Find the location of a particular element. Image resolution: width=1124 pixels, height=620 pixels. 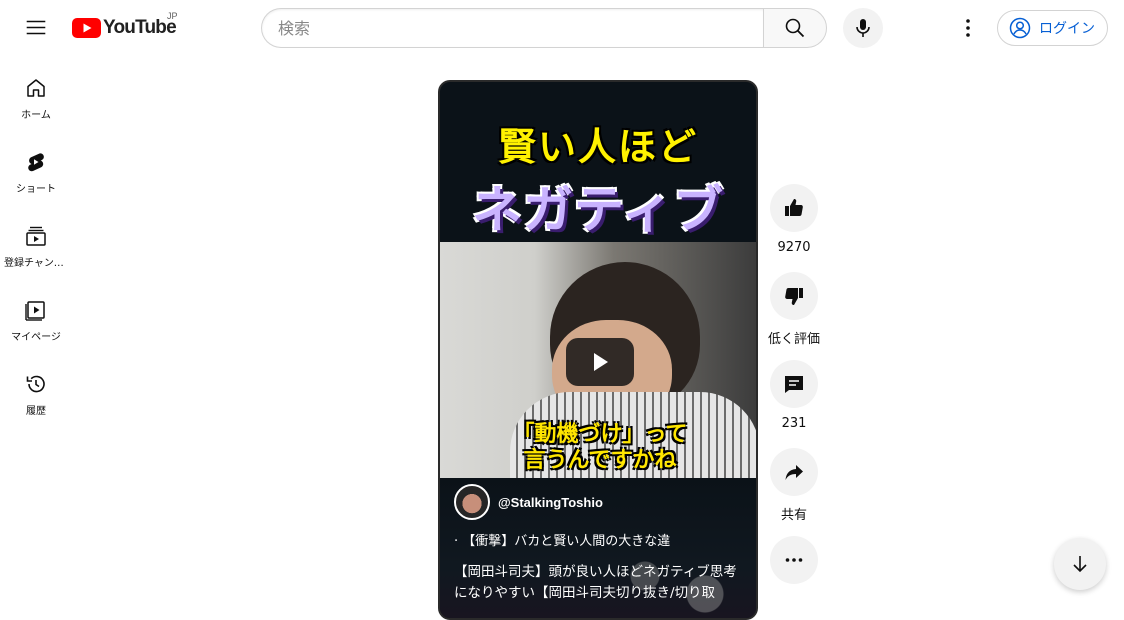

comment-count: 231 is located at coordinates (794, 423).